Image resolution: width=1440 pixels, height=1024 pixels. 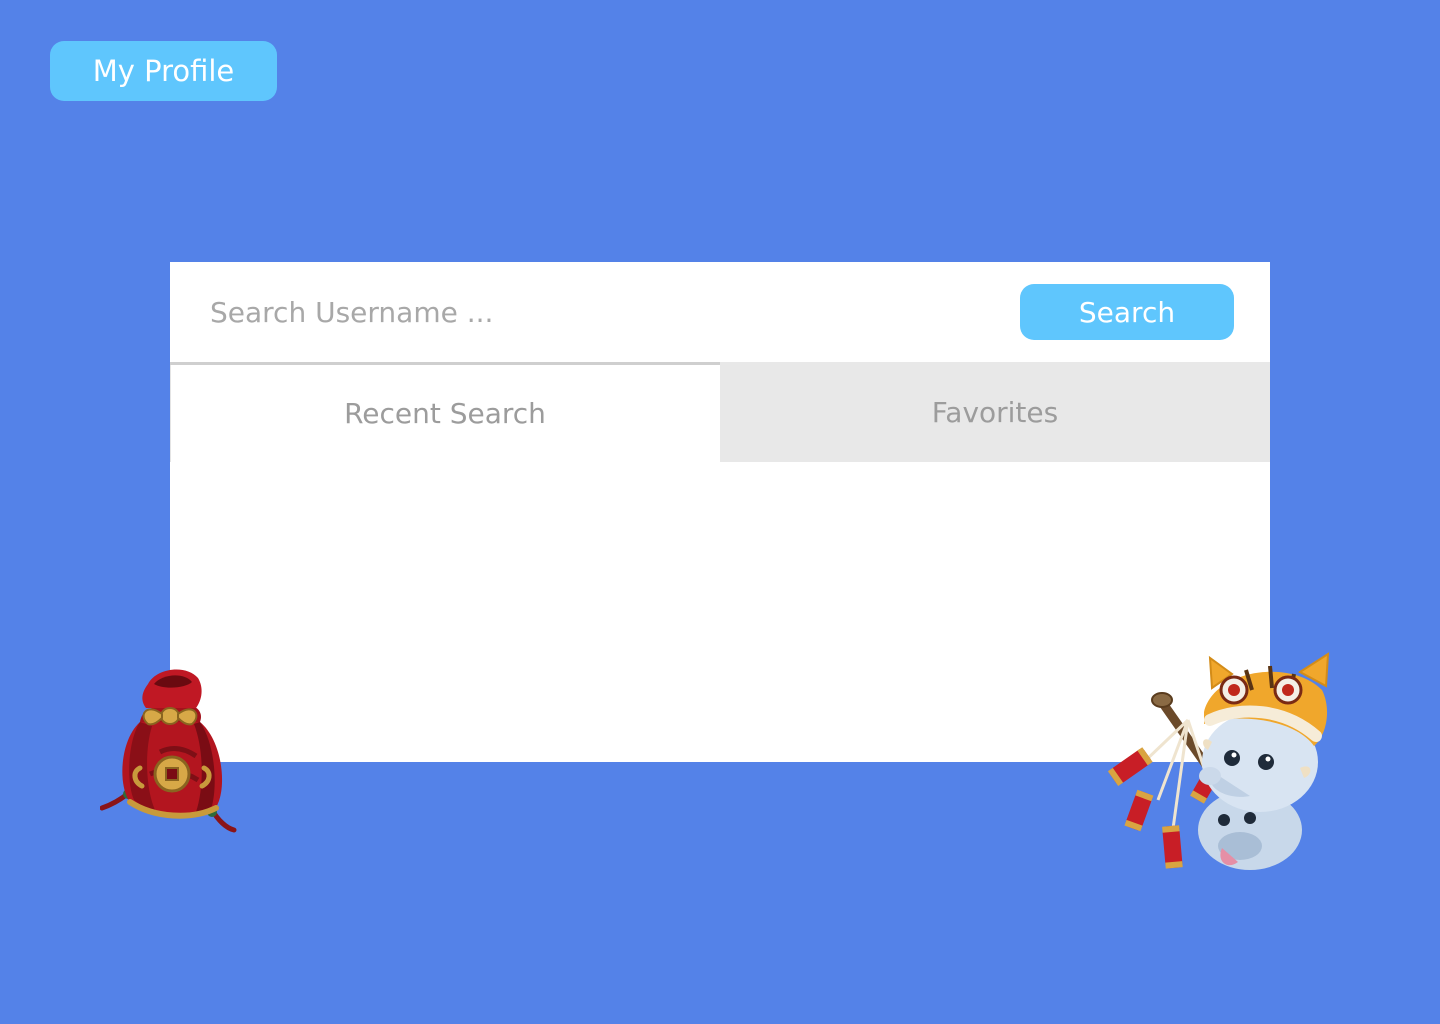 I want to click on lucky-bag-icon, so click(x=168, y=751).